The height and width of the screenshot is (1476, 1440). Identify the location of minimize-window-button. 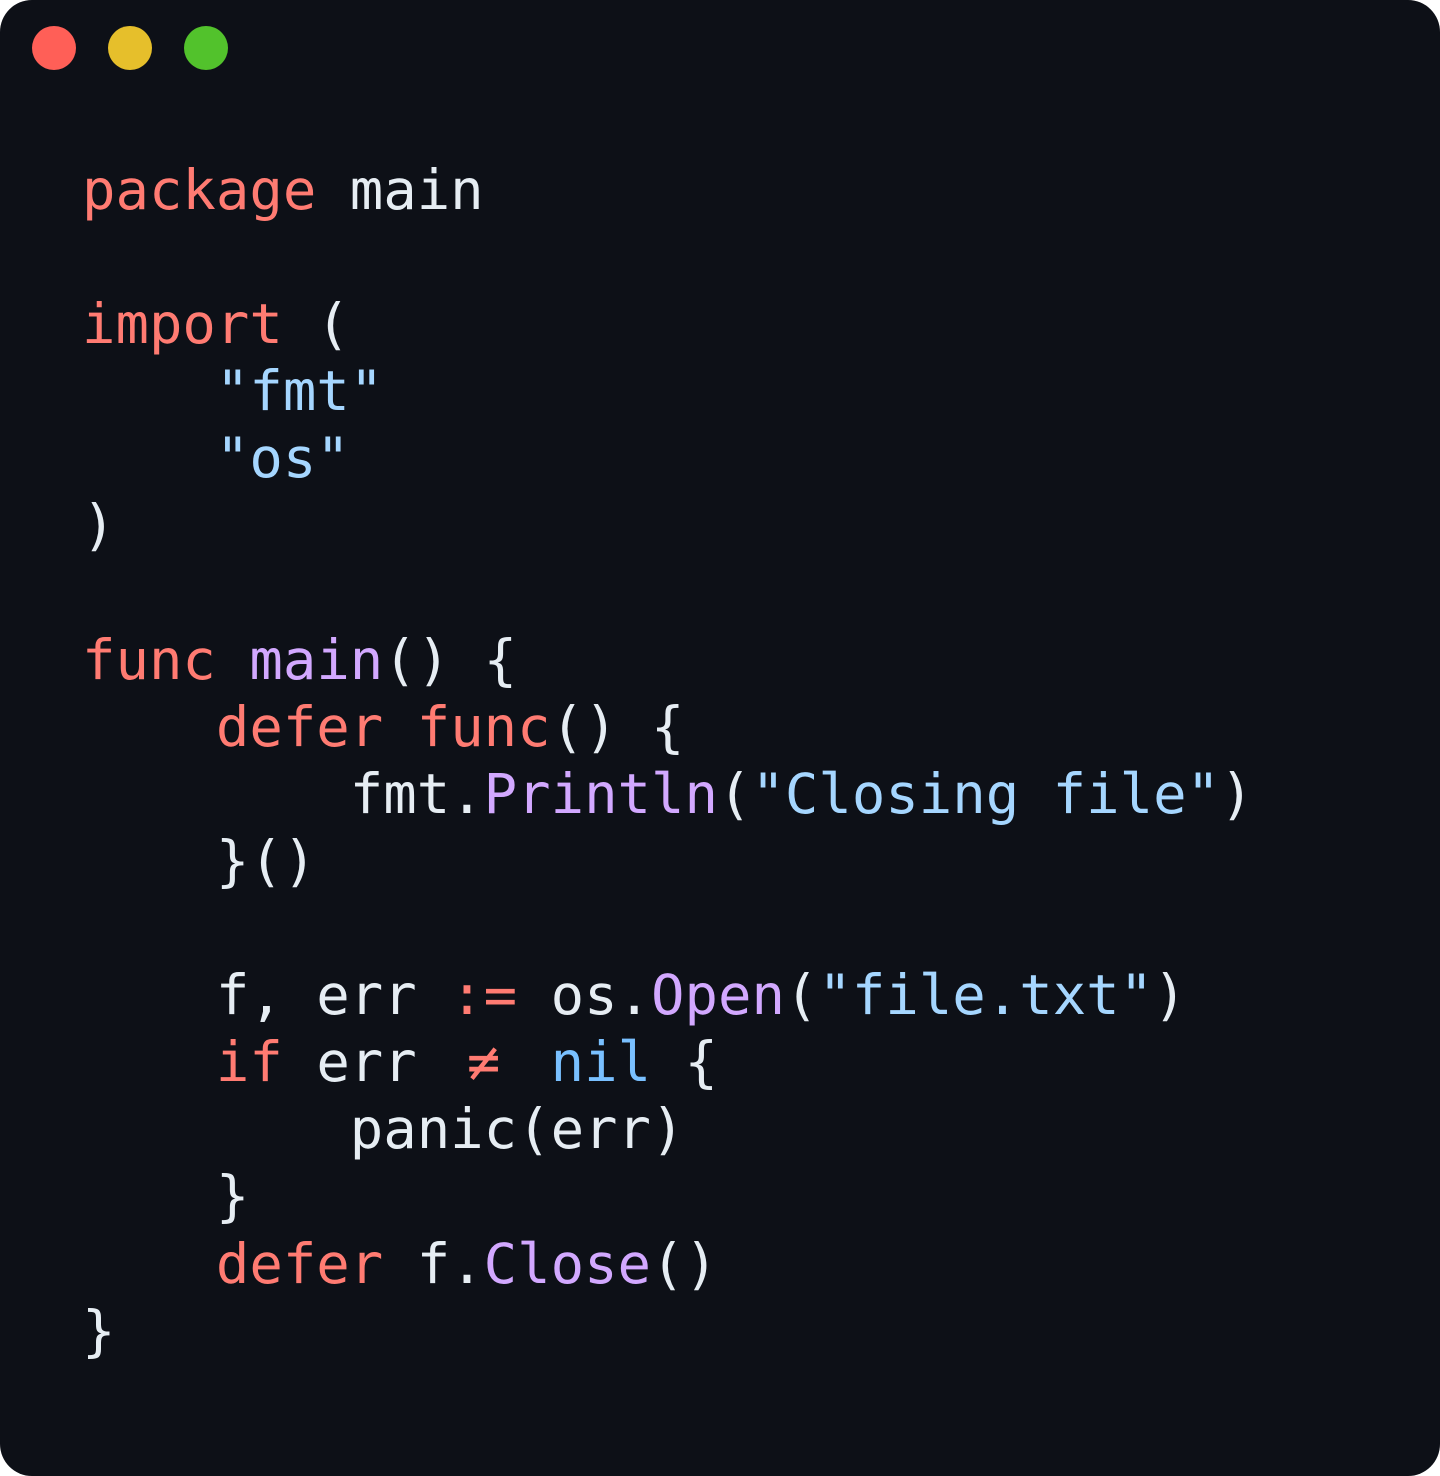
(130, 48).